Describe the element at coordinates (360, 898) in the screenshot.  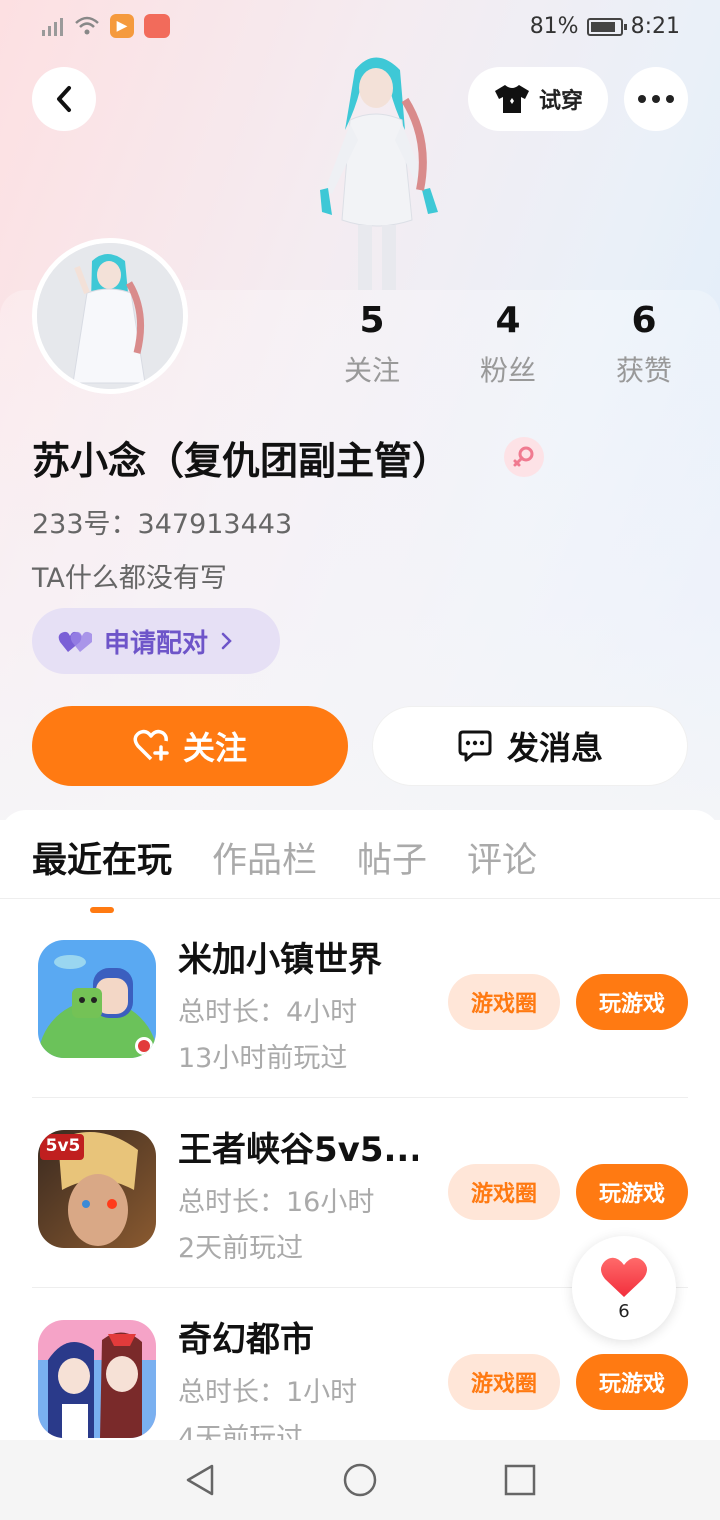
I see `divider` at that location.